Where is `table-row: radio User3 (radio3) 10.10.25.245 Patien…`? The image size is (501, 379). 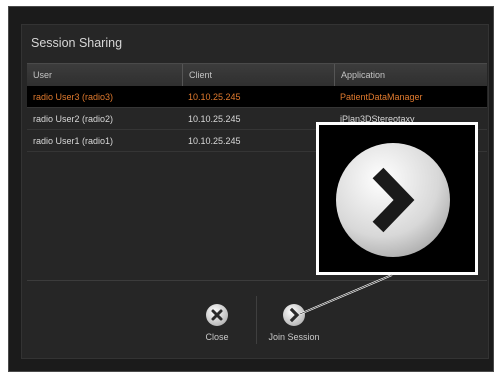 table-row: radio User3 (radio3) 10.10.25.245 Patien… is located at coordinates (257, 97).